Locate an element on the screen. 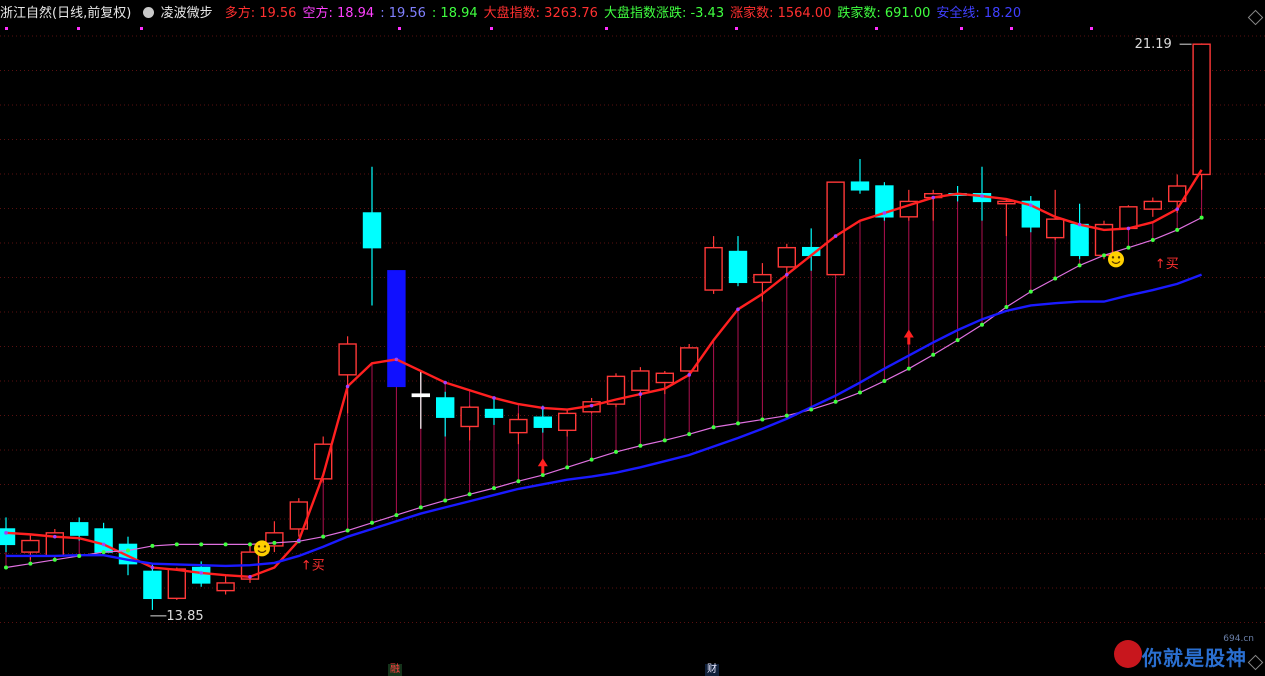 The image size is (1265, 676). footer-mark-0: 融 is located at coordinates (395, 670).